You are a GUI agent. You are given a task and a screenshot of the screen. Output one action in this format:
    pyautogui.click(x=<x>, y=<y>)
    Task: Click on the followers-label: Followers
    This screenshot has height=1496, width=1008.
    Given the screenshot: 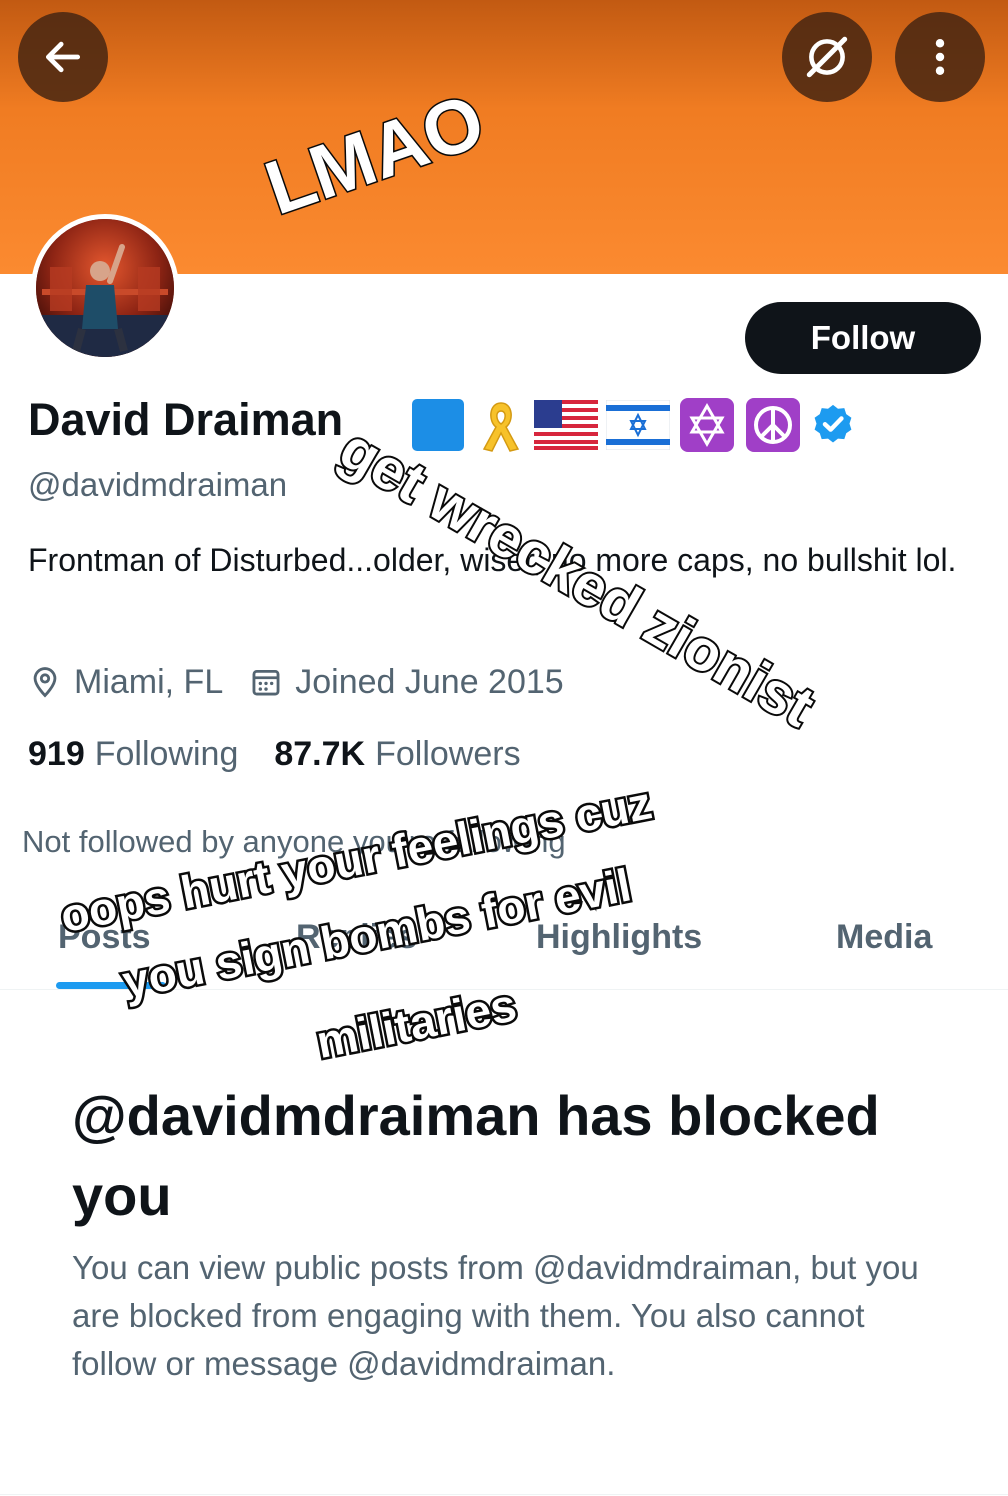 What is the action you would take?
    pyautogui.click(x=448, y=753)
    